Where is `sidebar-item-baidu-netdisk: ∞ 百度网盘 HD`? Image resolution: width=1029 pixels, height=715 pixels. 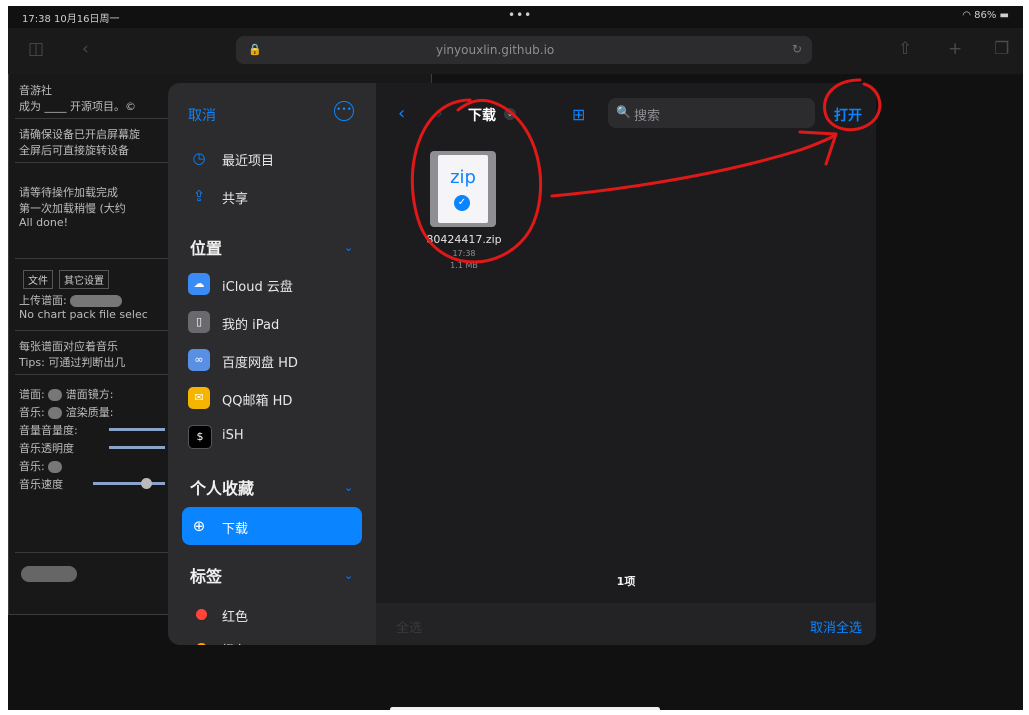 sidebar-item-baidu-netdisk: ∞ 百度网盘 HD is located at coordinates (272, 360).